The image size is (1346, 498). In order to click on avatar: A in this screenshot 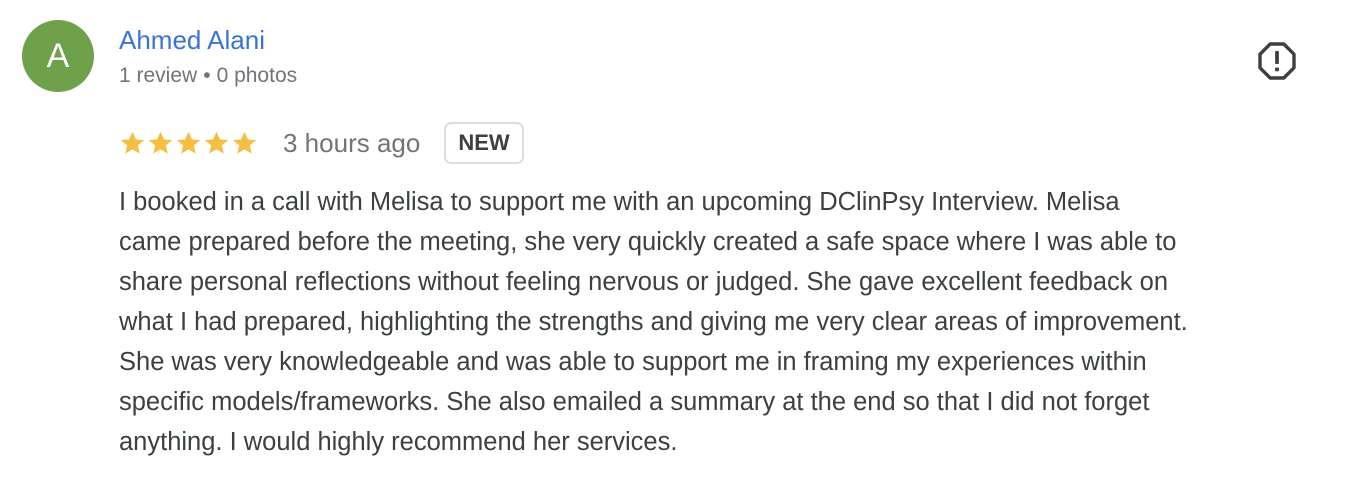, I will do `click(58, 56)`.